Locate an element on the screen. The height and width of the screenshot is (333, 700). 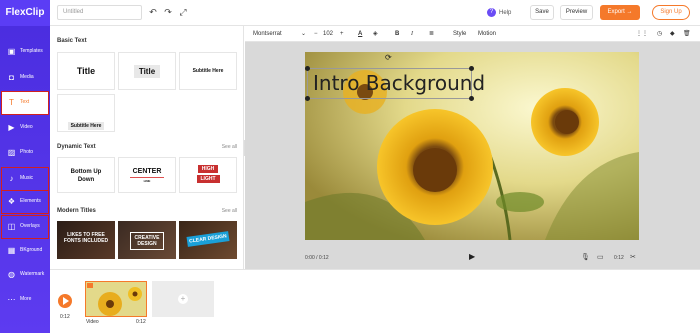
clip-thumbnail-image is located at coordinates (116, 299).